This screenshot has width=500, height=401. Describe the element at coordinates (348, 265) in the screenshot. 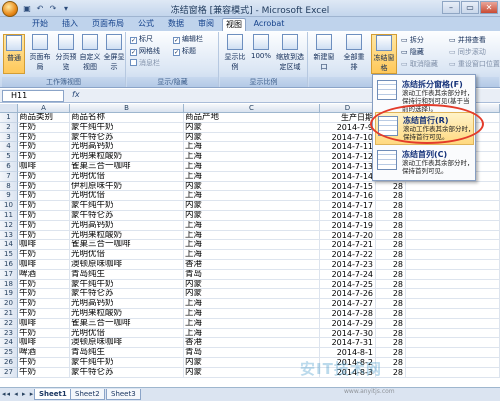

I see `table-cell: 2014-7-23` at that location.